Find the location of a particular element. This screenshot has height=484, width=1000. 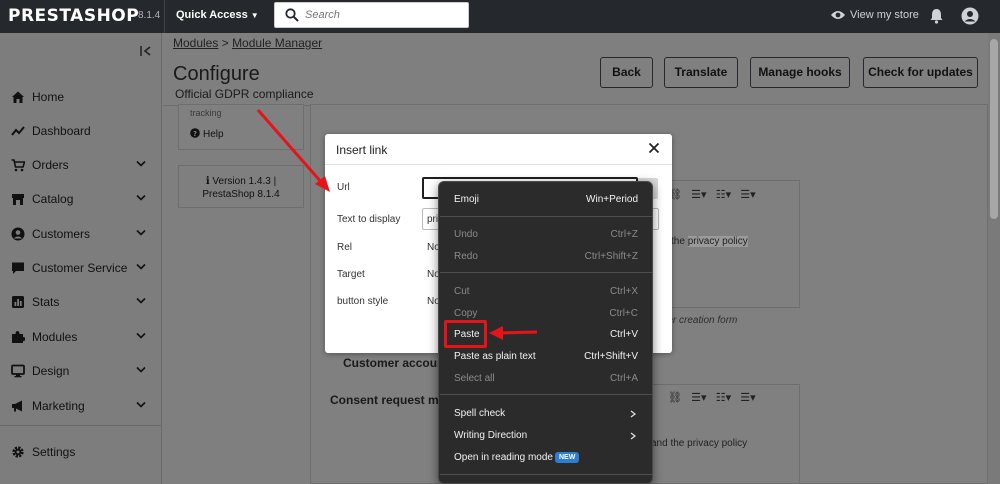

megaphone-icon is located at coordinates (17, 406).